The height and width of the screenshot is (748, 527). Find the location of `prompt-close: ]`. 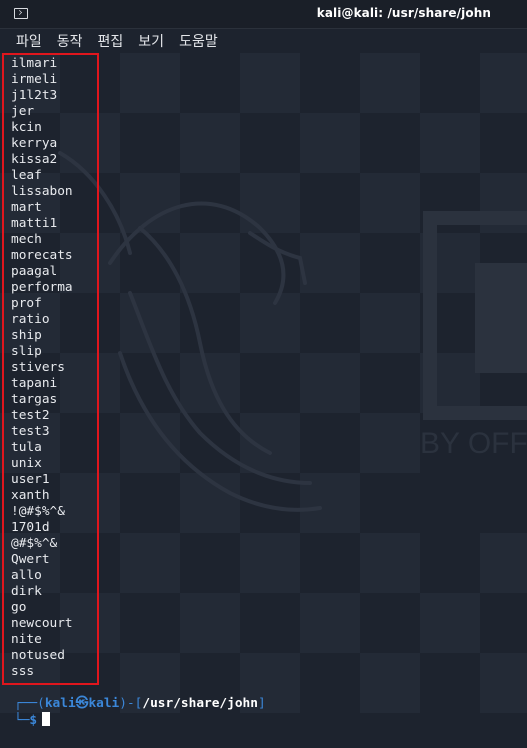

prompt-close: ] is located at coordinates (261, 703).